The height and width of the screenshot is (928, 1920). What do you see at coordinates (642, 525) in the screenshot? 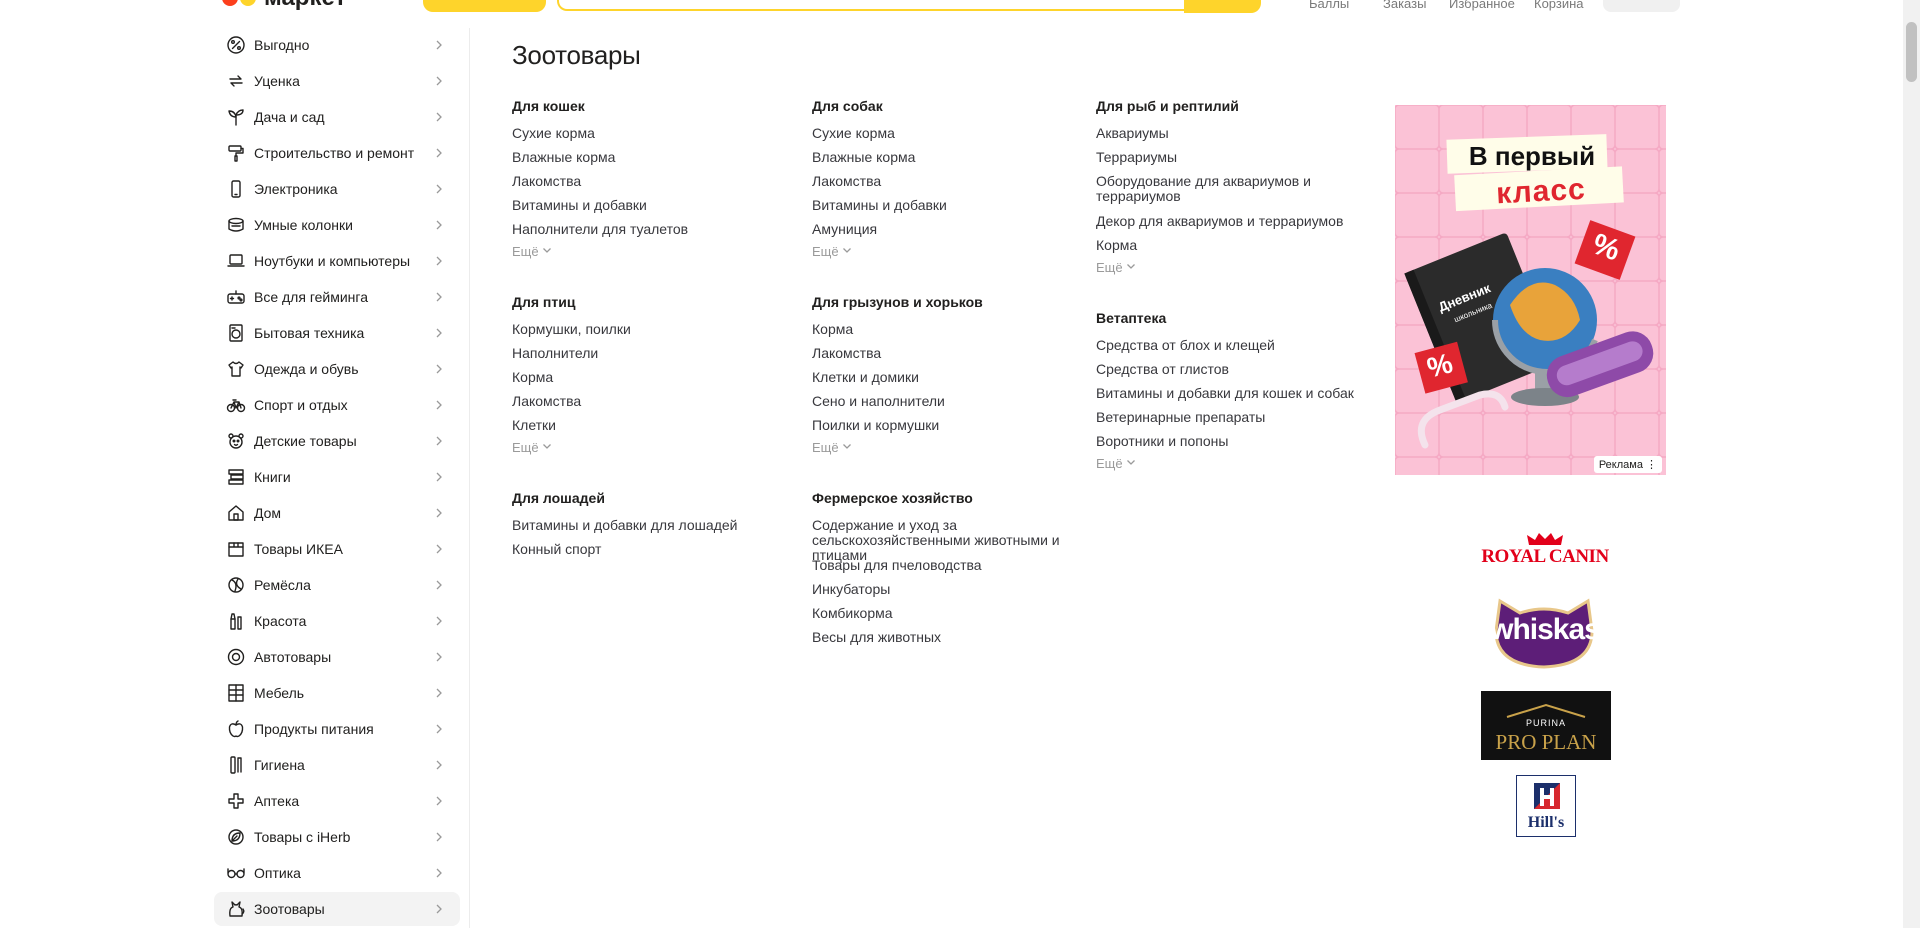
I see `category-link: Витамины и добавки для лошадей` at bounding box center [642, 525].